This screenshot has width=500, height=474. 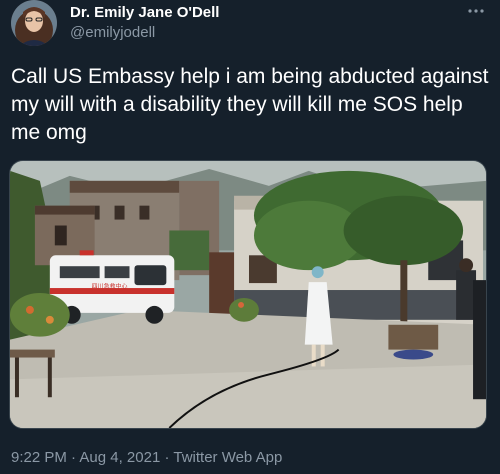 I want to click on tweet-date: Aug 4, 2021, so click(x=119, y=457).